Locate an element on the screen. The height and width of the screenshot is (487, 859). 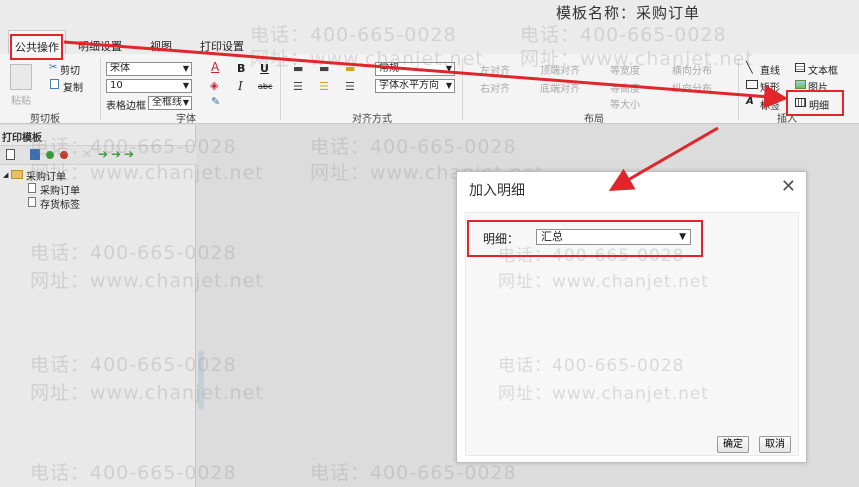
tab-view: 视图 is located at coordinates (161, 46).